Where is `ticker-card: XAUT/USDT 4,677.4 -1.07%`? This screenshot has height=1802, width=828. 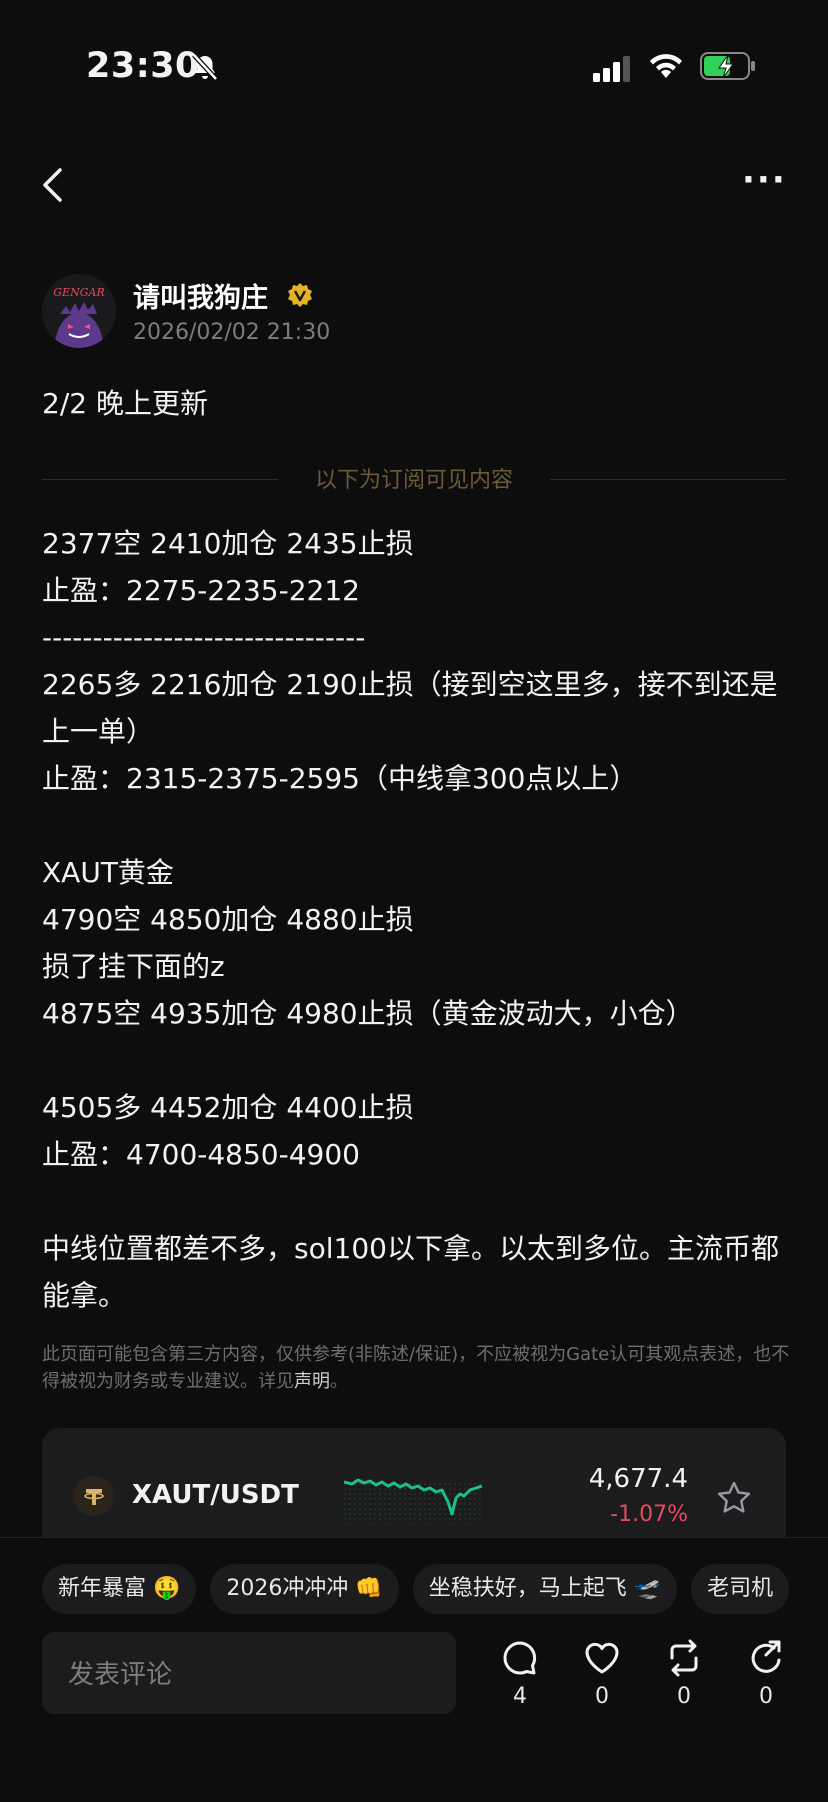 ticker-card: XAUT/USDT 4,677.4 -1.07% is located at coordinates (414, 1488).